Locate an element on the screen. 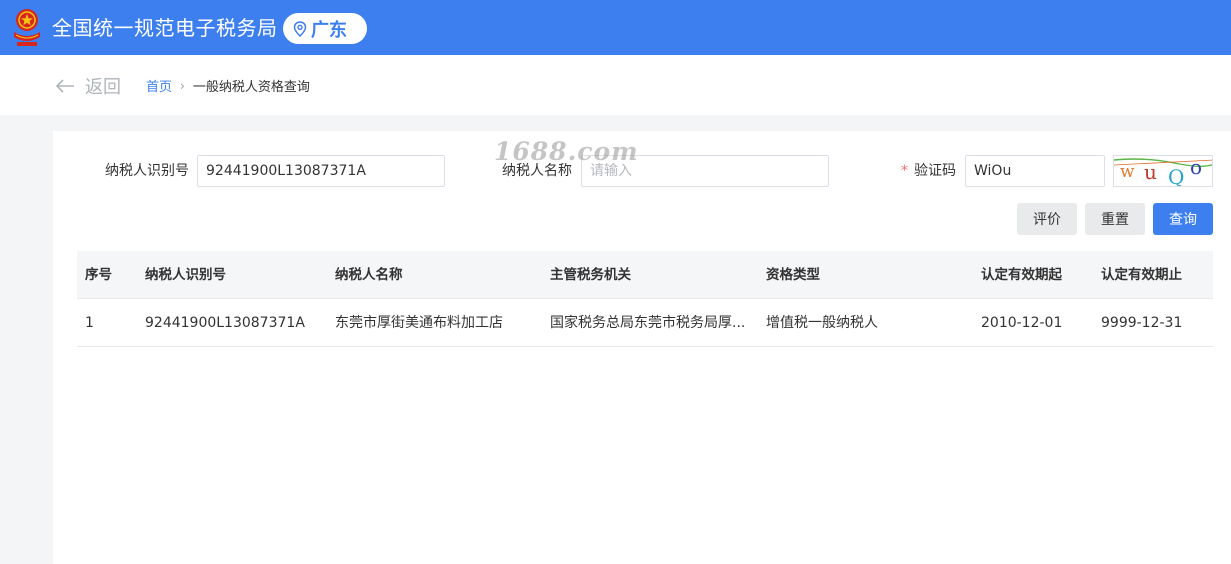 The height and width of the screenshot is (564, 1231). taxpayer-id-input is located at coordinates (321, 171).